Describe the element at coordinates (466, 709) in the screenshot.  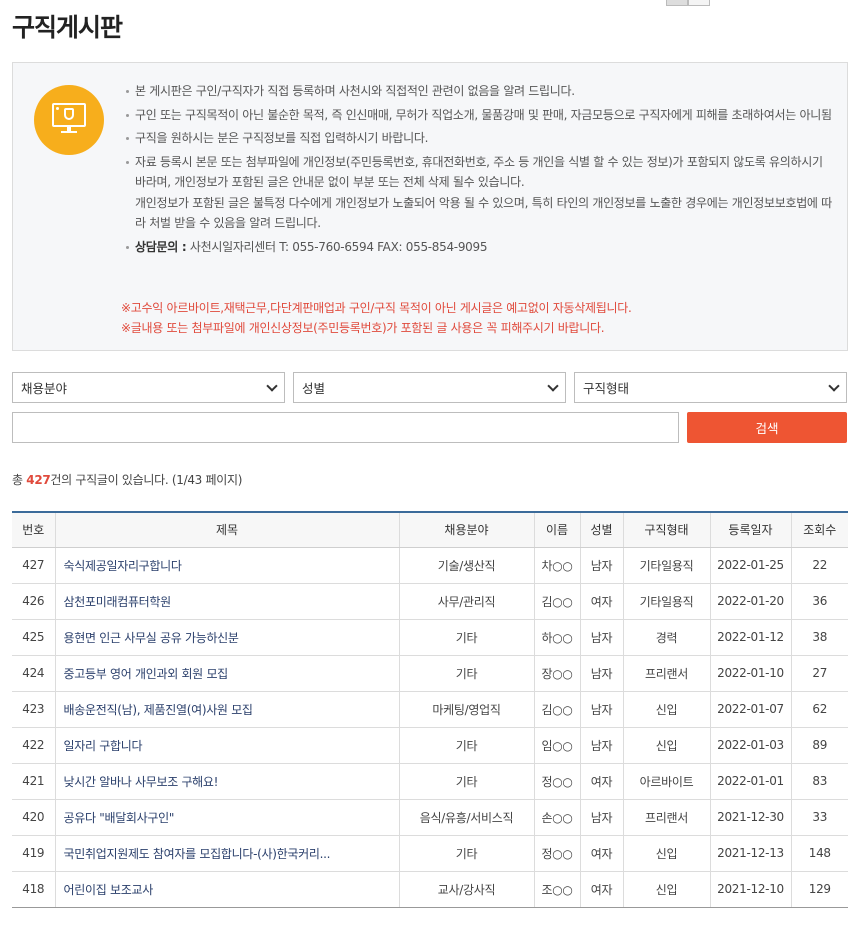
I see `cell-field: 마케팅/영업직` at that location.